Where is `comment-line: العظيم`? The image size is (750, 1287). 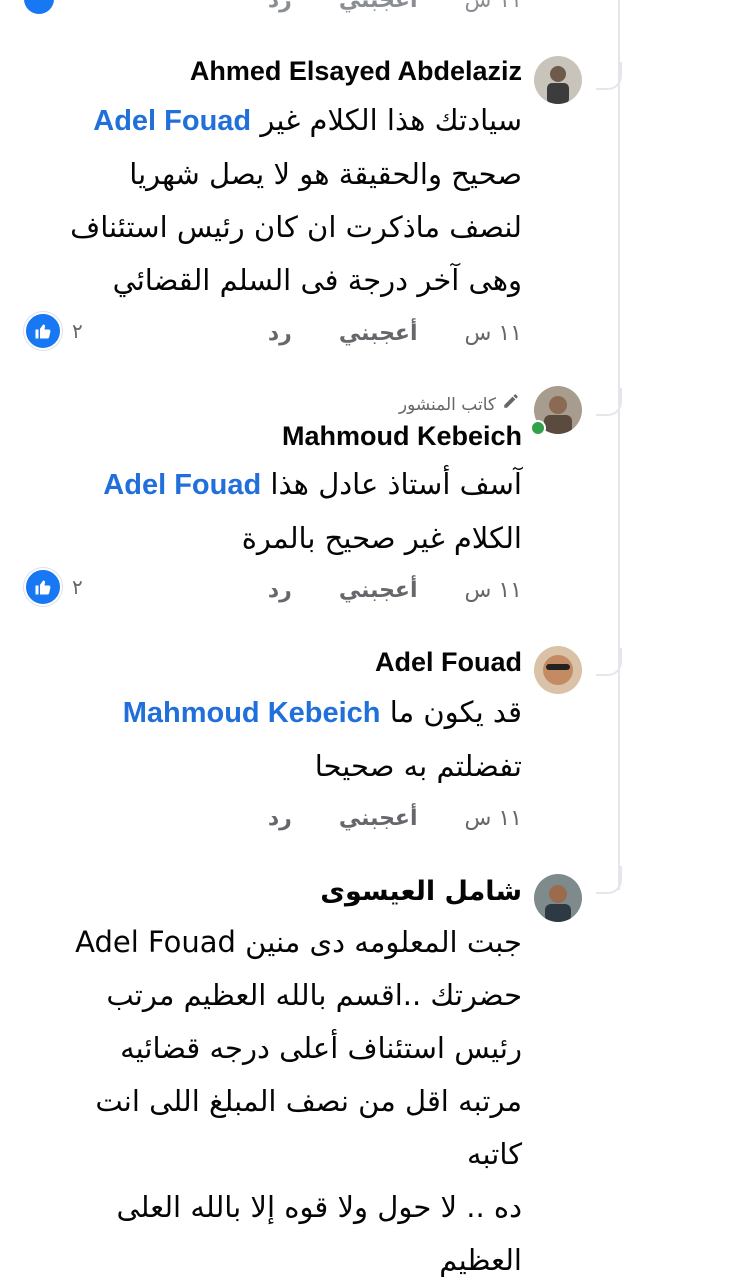
comment-line: العظيم is located at coordinates (480, 1260).